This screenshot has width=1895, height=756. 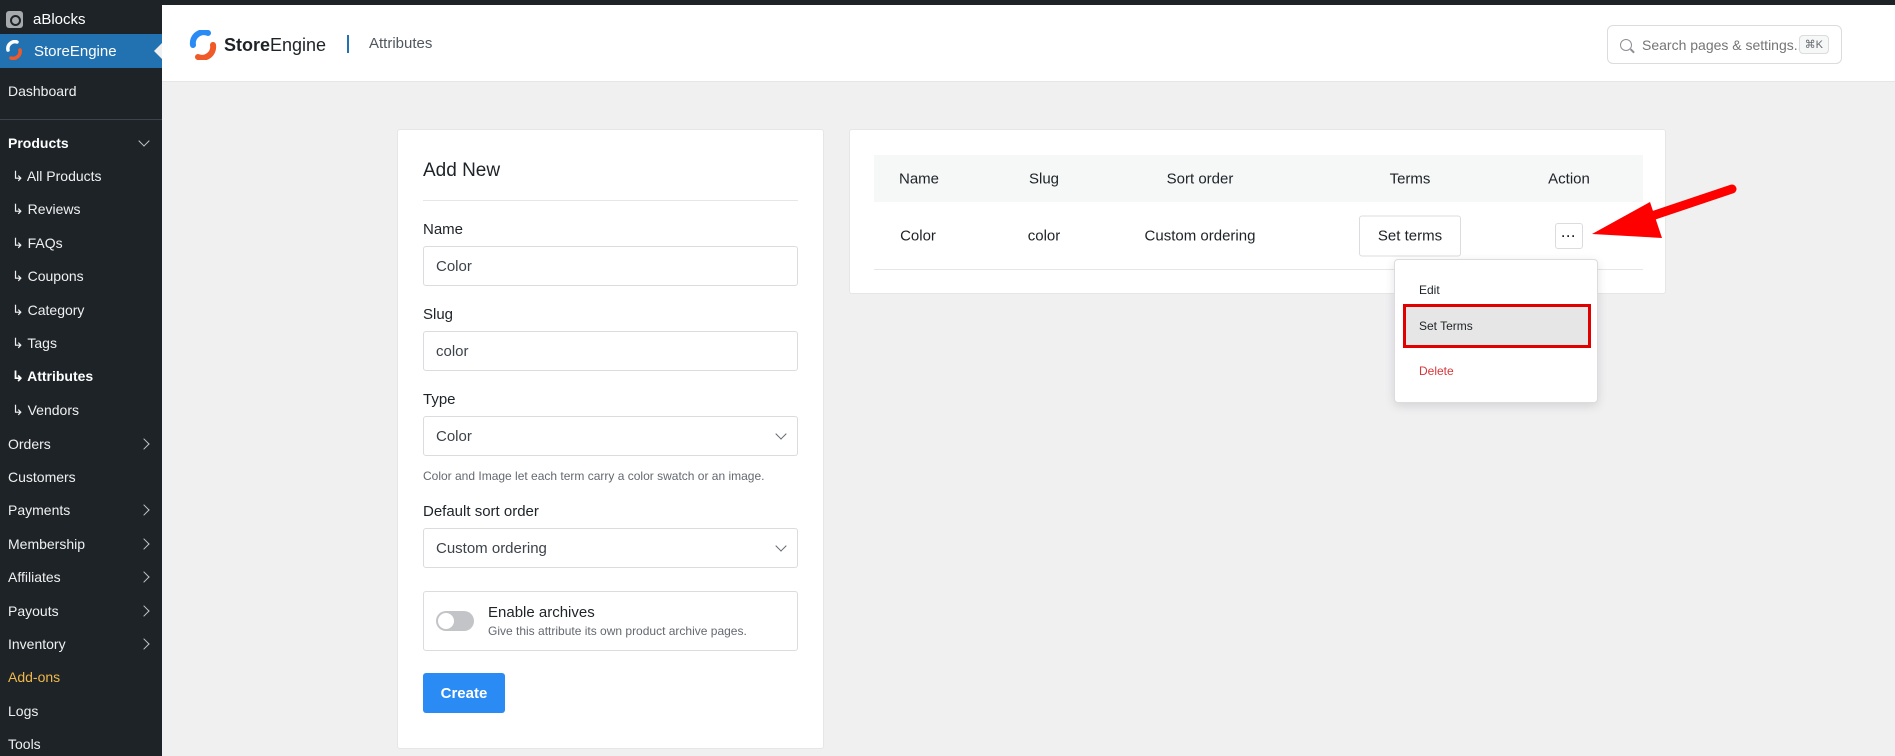 What do you see at coordinates (75, 51) in the screenshot?
I see `sidebar-item-label: StoreEngine` at bounding box center [75, 51].